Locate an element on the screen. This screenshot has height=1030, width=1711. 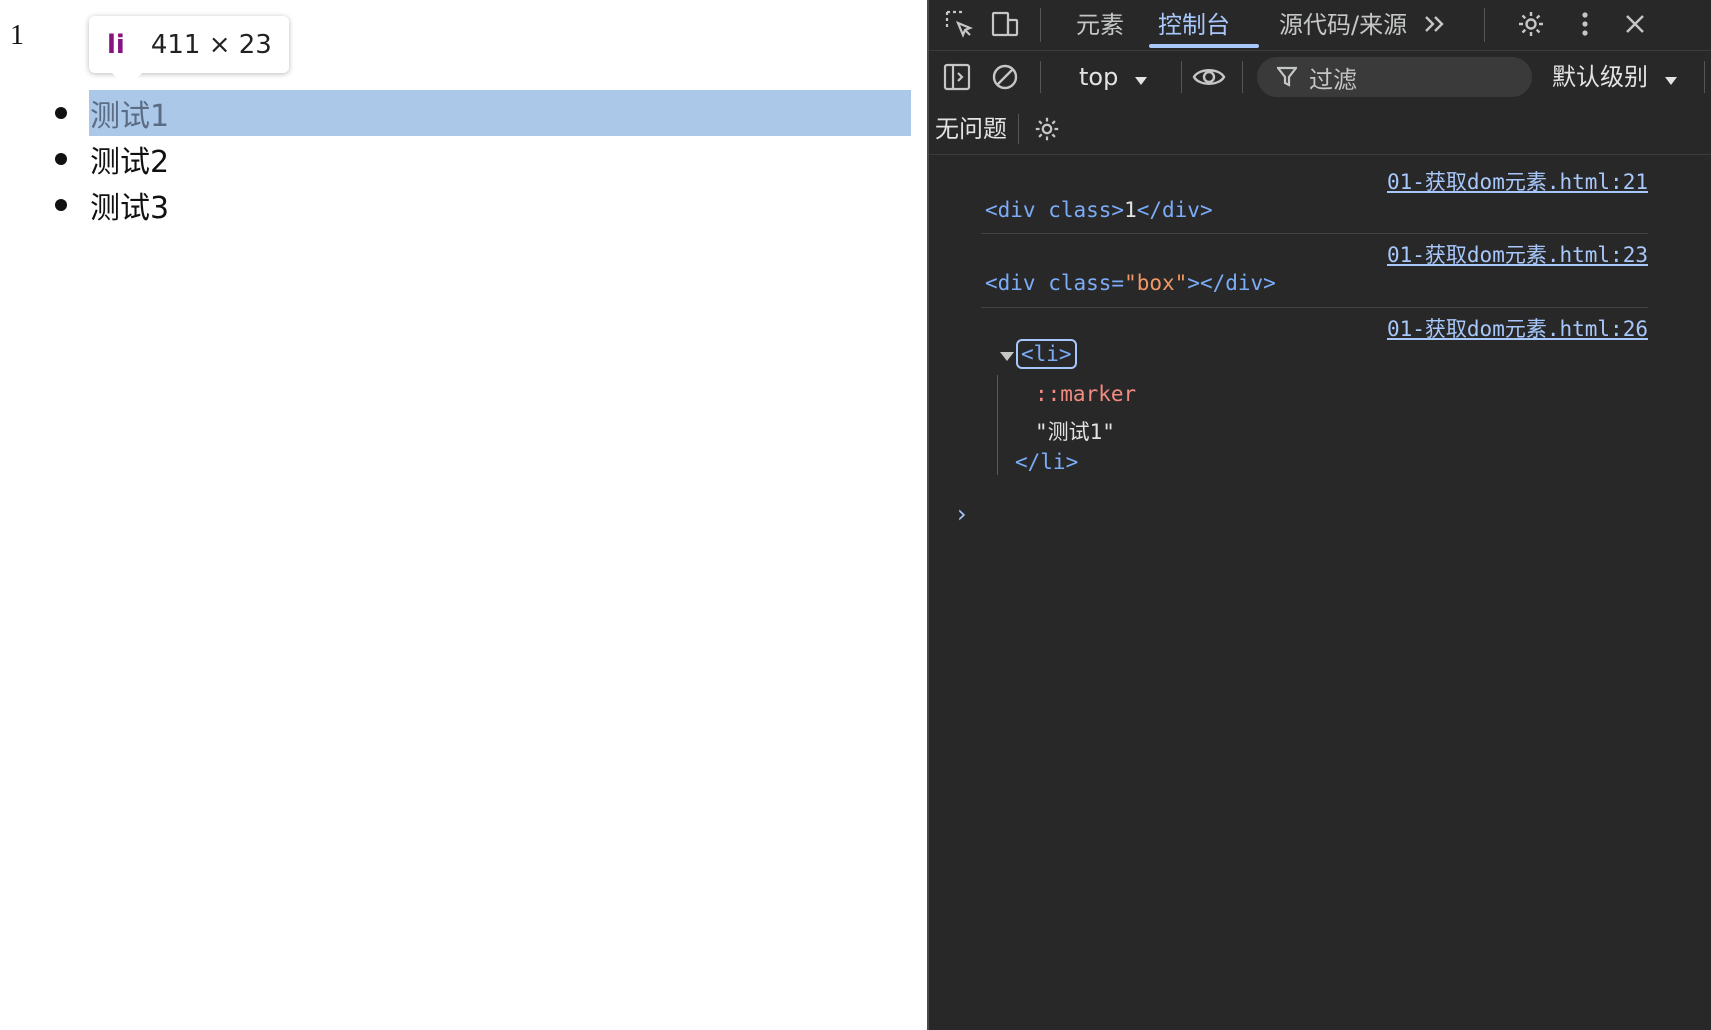
tooltip-arrow is located at coordinates (127, 80).